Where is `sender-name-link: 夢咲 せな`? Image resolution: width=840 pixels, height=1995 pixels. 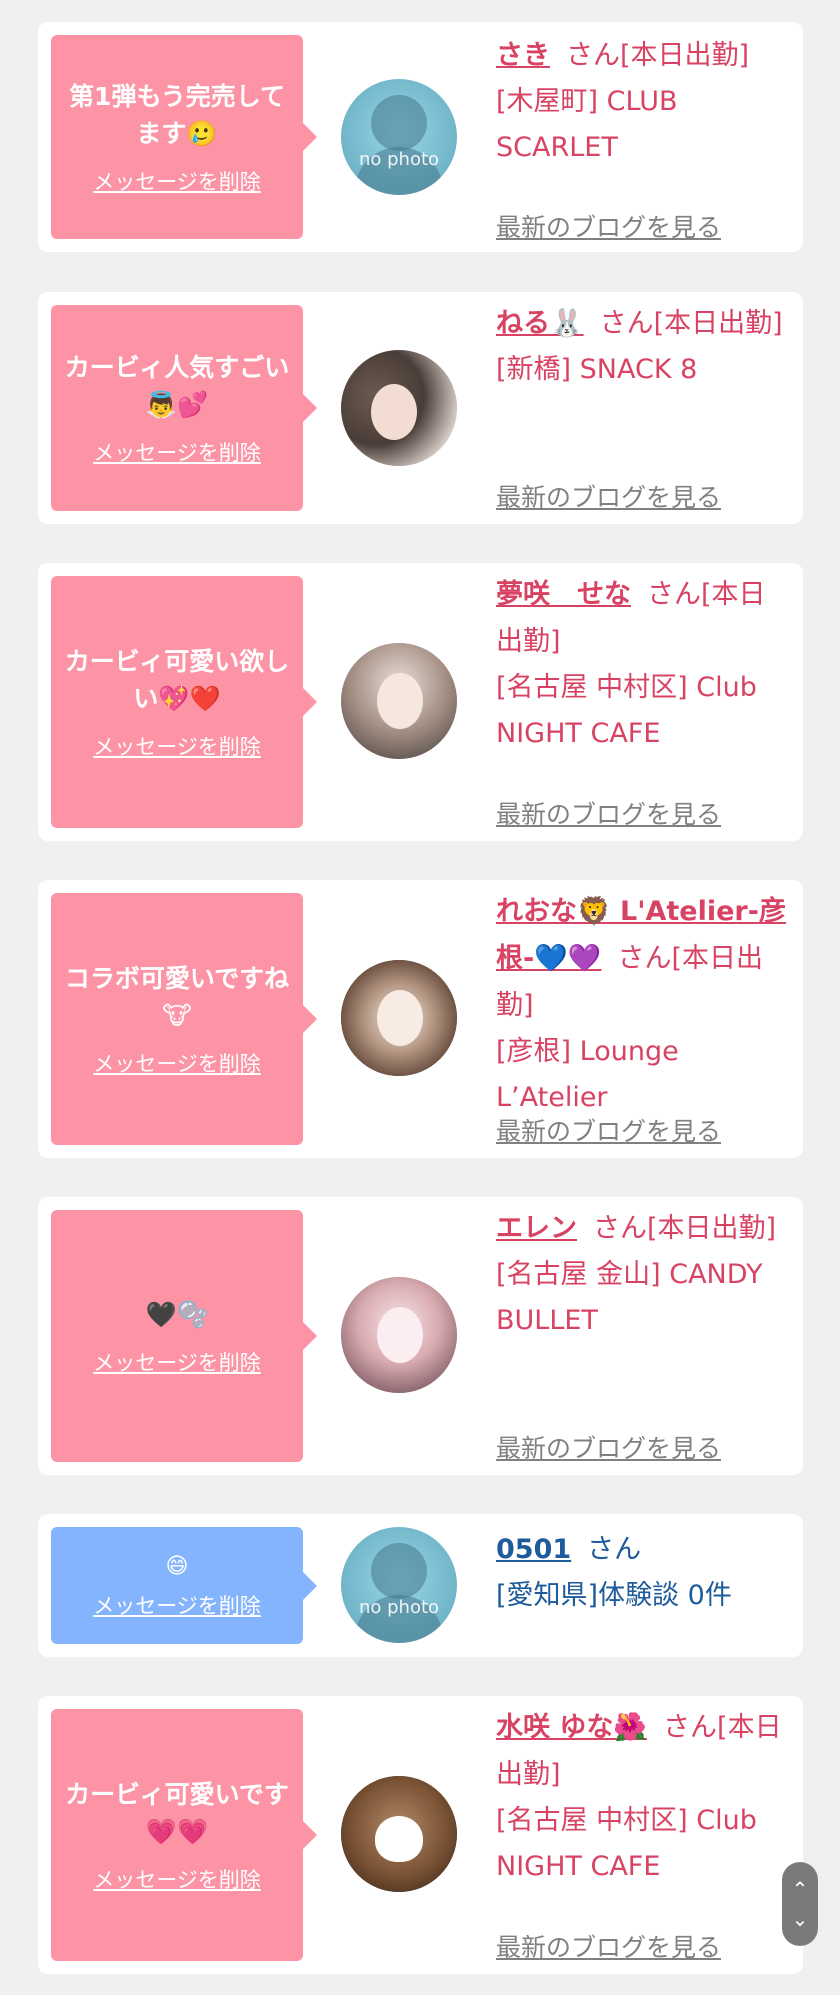 sender-name-link: 夢咲 せな is located at coordinates (563, 594).